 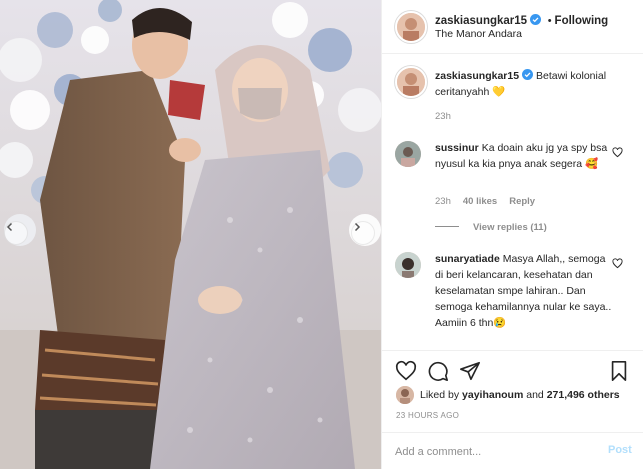 I want to click on comment-meta: 23h 40 likes Reply, so click(x=485, y=201).